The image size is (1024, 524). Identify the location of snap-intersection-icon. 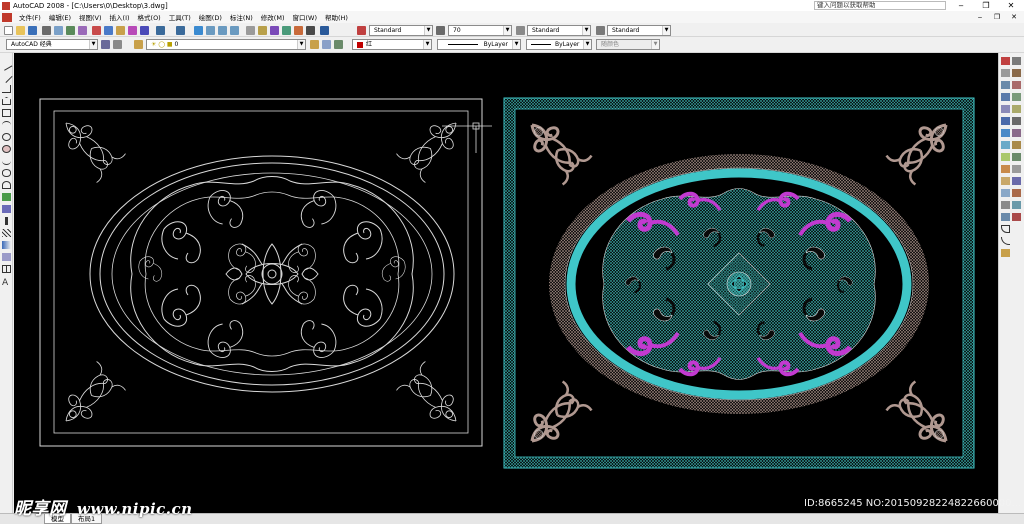
(1016, 97).